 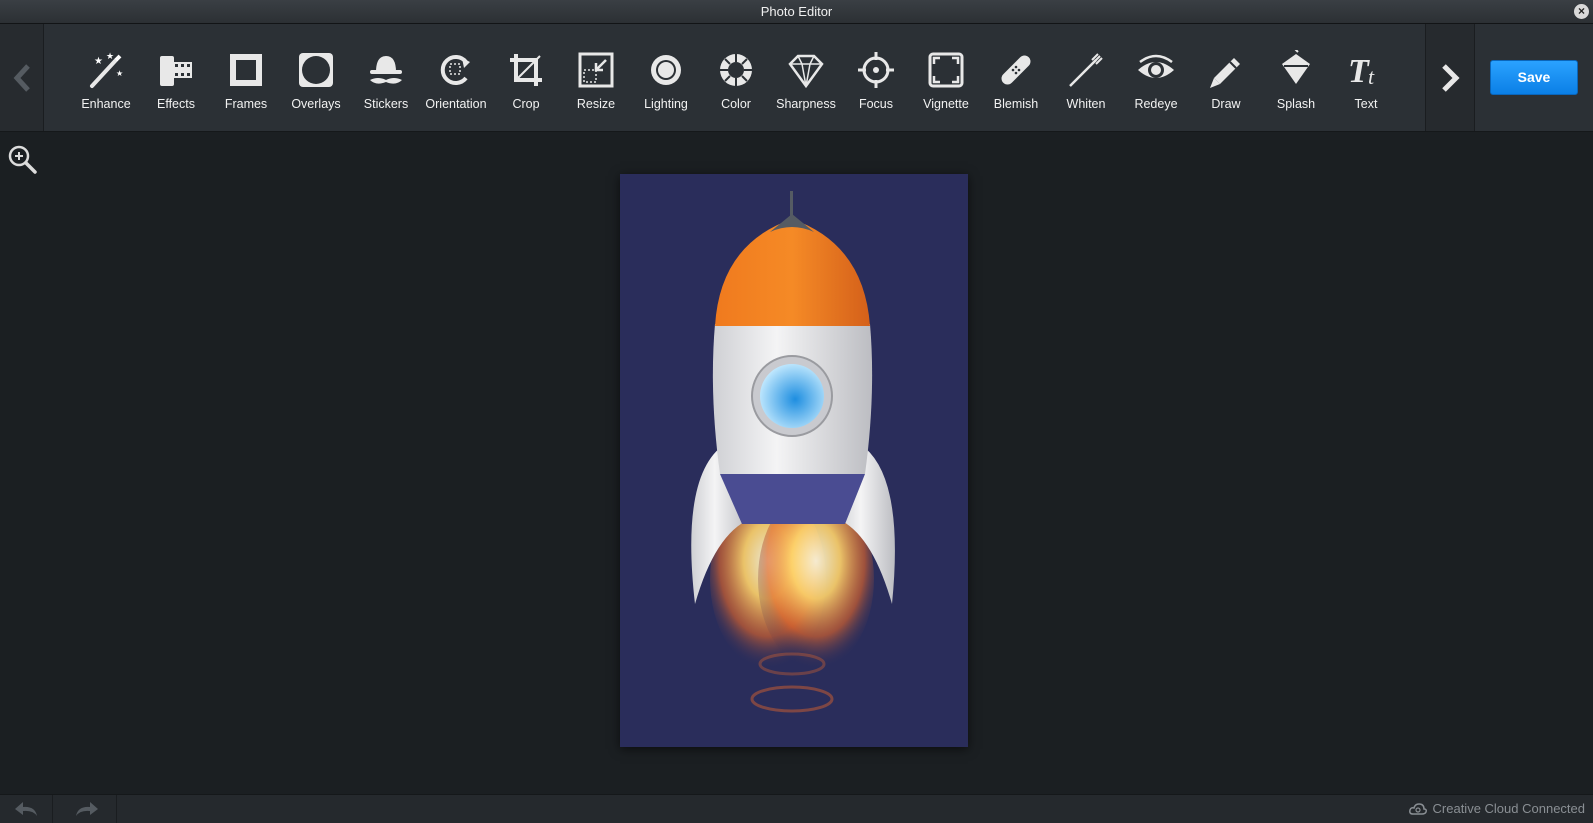 I want to click on tool-label: Vignette, so click(x=946, y=104).